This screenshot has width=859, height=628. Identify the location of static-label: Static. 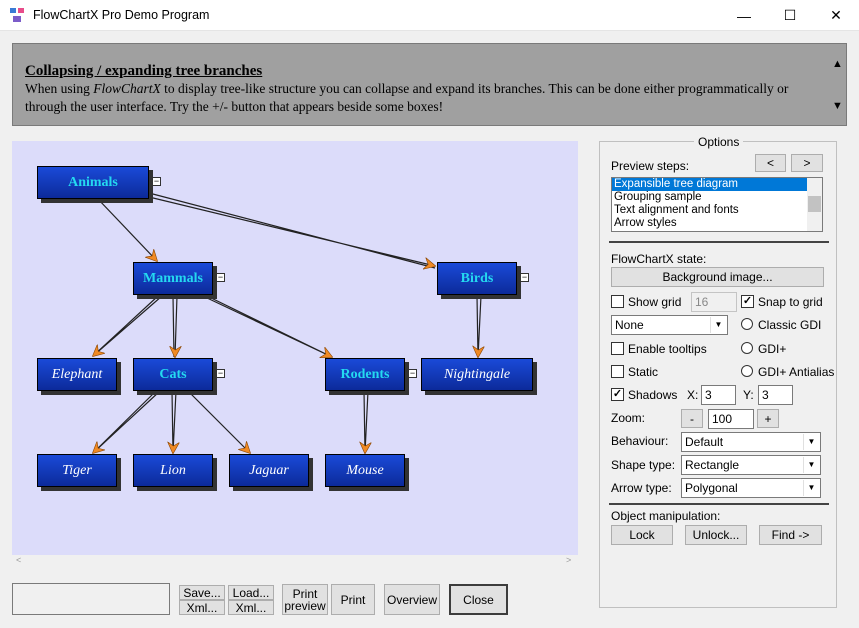
(643, 372).